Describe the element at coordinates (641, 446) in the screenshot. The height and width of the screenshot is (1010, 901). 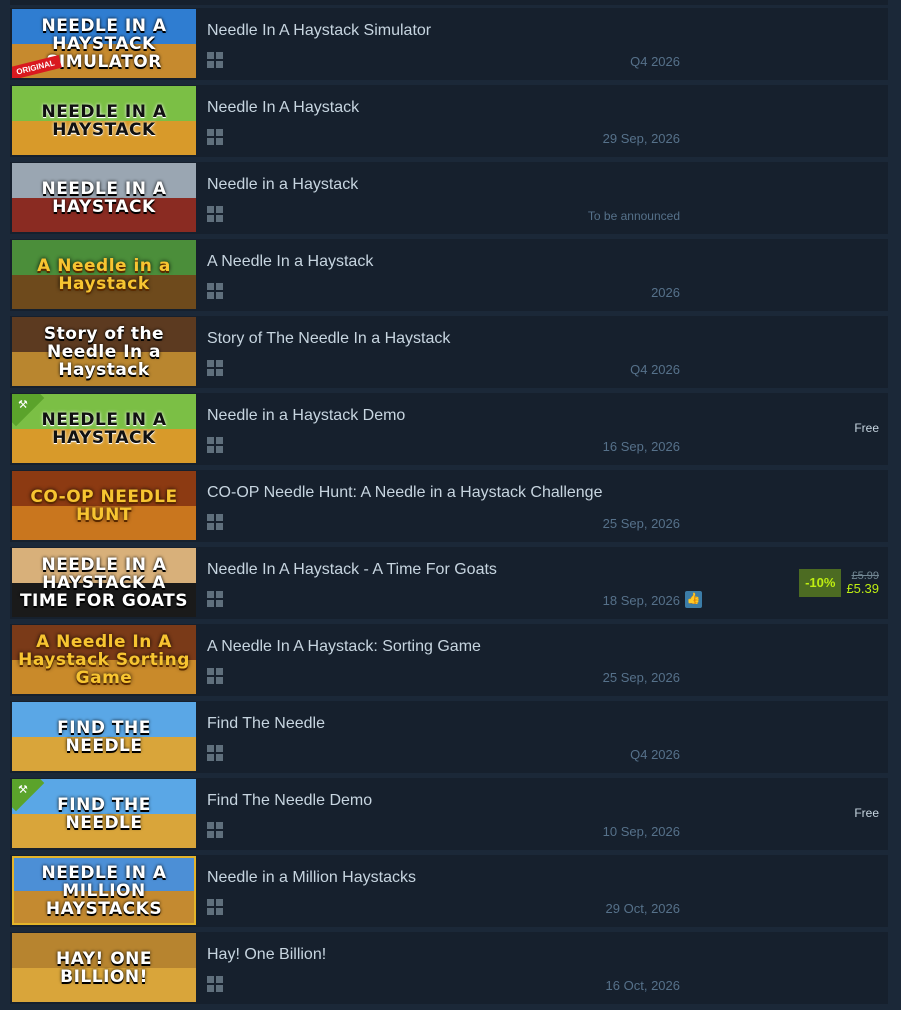
I see `release-date: 16 Sep, 2026` at that location.